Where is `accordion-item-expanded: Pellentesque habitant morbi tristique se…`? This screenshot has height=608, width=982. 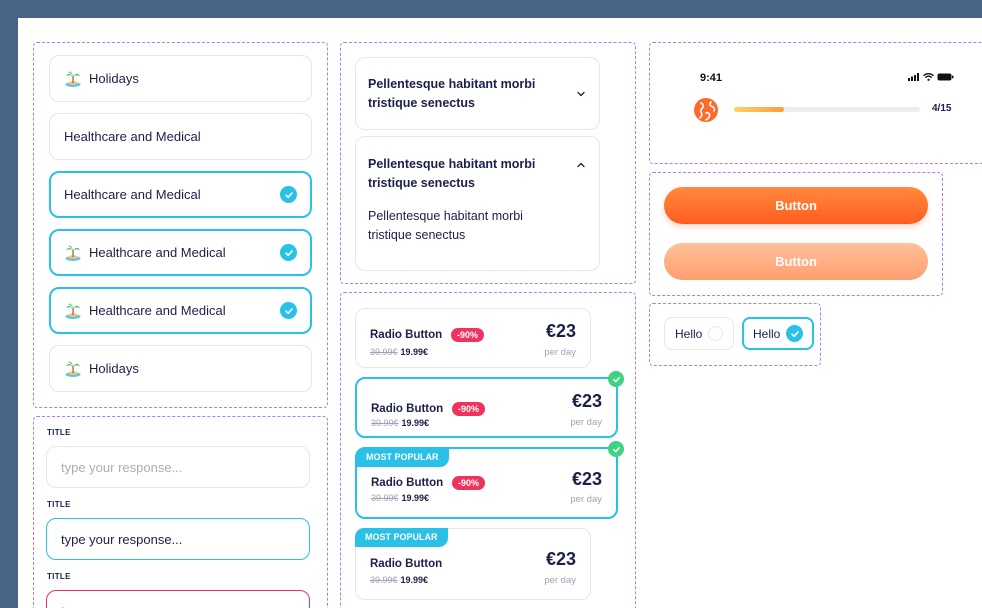
accordion-item-expanded: Pellentesque habitant morbi tristique se… is located at coordinates (477, 203).